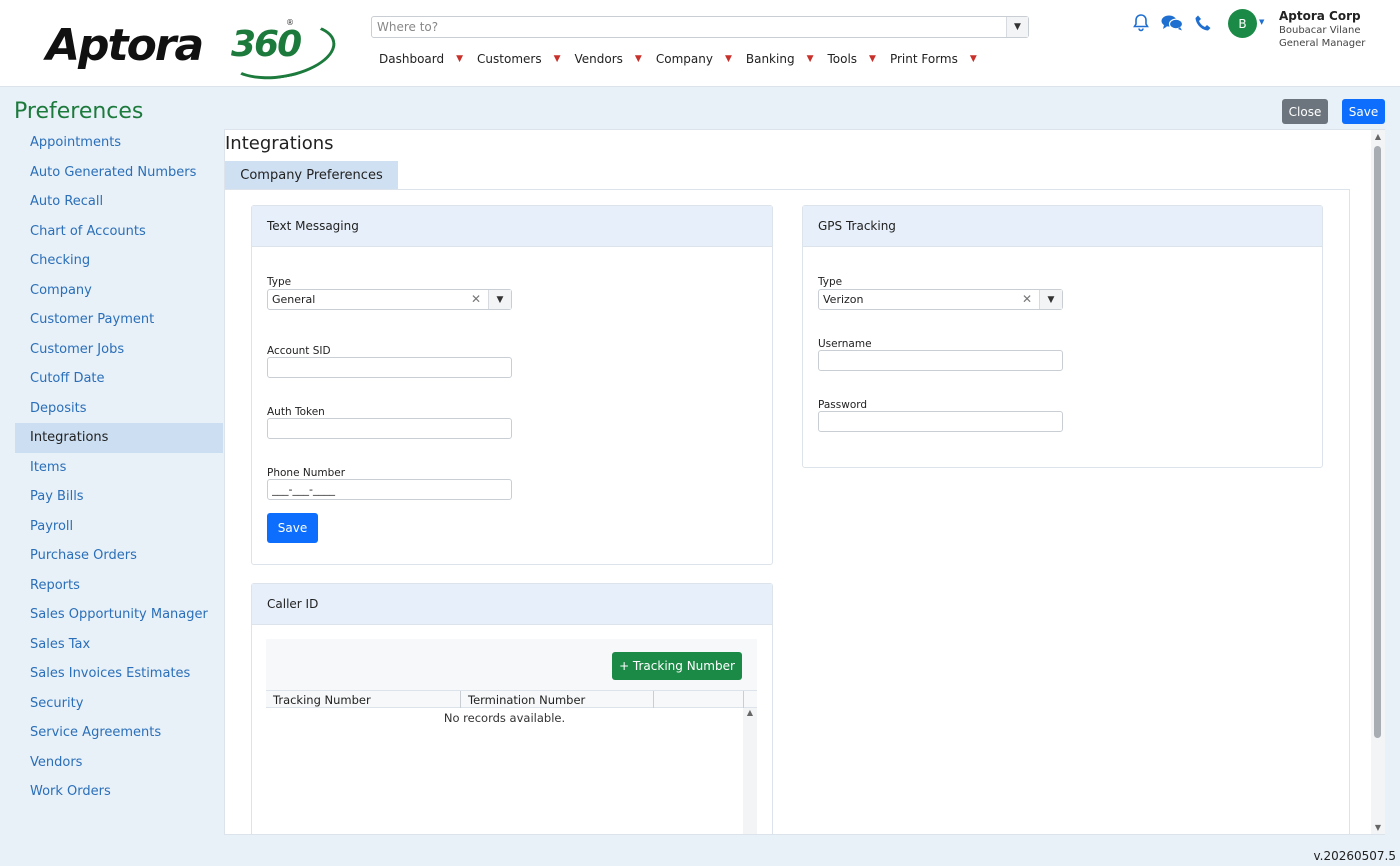 The width and height of the screenshot is (1400, 866). I want to click on caller-id-title: Caller ID, so click(512, 604).